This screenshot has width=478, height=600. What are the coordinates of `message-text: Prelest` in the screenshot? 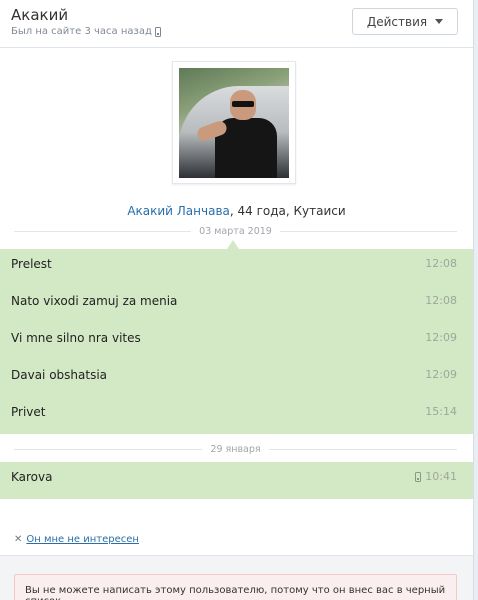 It's located at (31, 264).